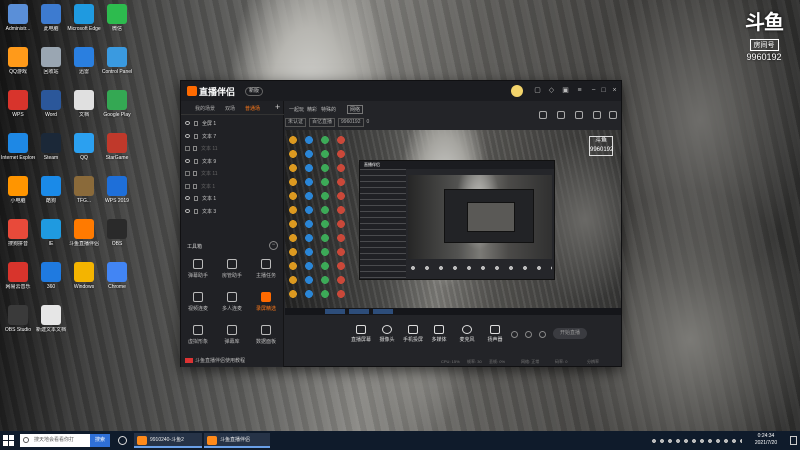  What do you see at coordinates (254, 91) in the screenshot?
I see `version-badge: 新版` at bounding box center [254, 91].